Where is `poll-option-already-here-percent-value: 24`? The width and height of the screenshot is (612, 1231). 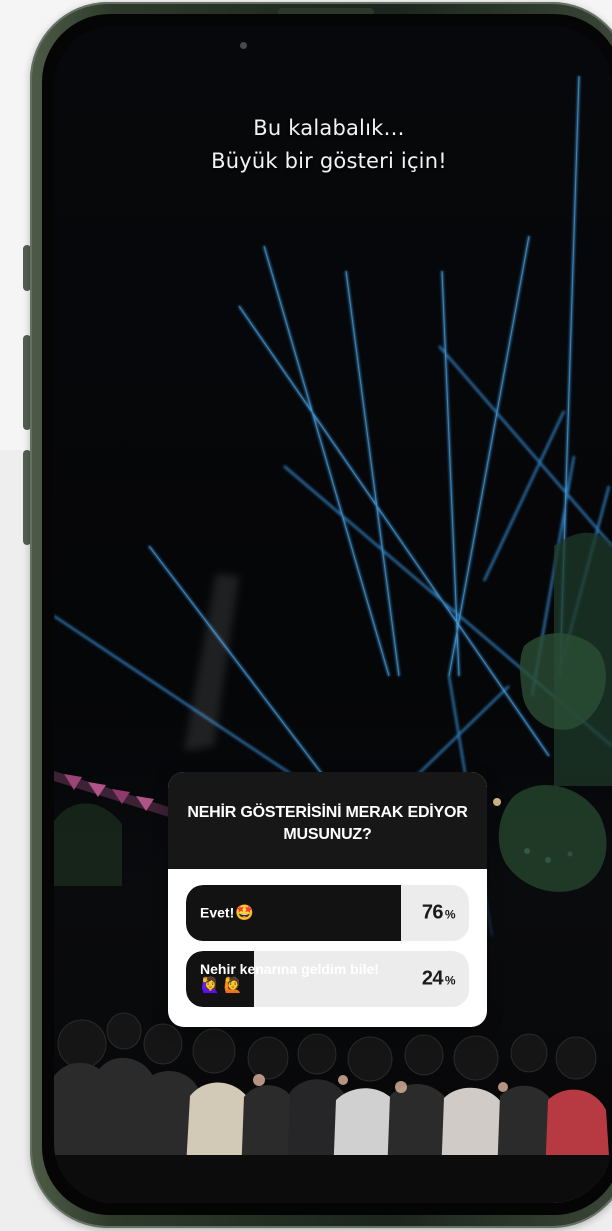 poll-option-already-here-percent-value: 24 is located at coordinates (432, 978).